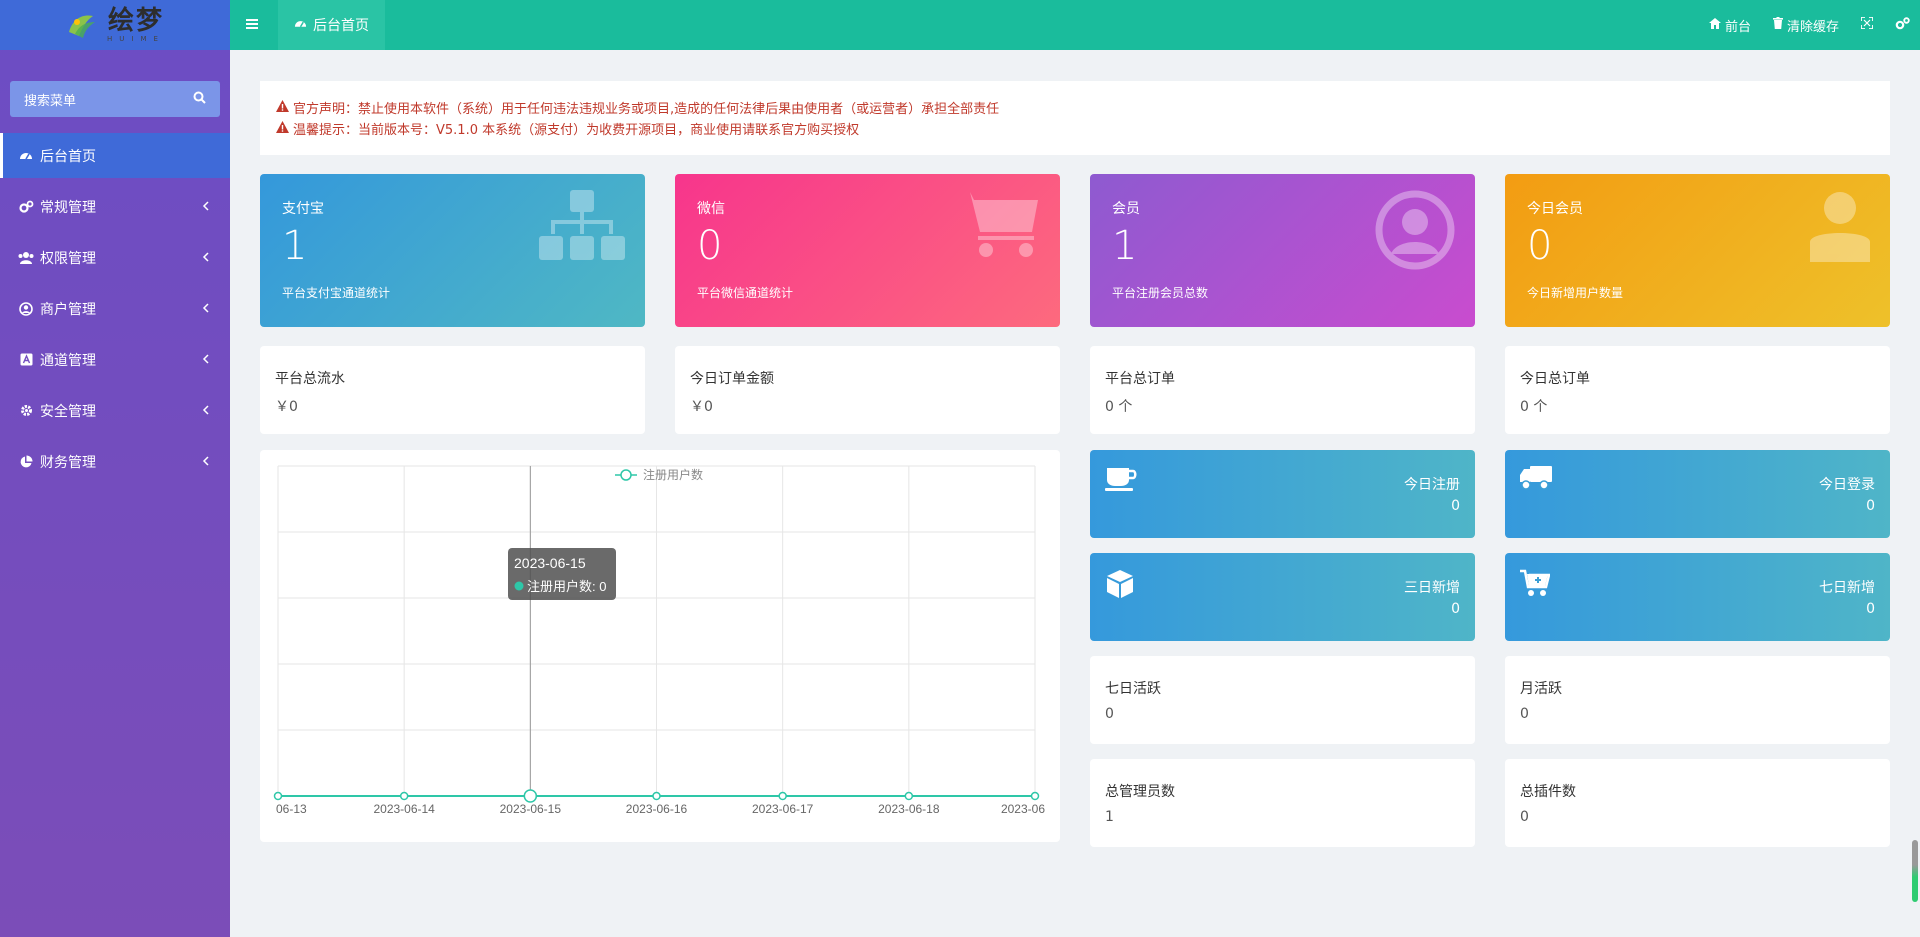  Describe the element at coordinates (1548, 792) in the screenshot. I see `box-title: 总插件数` at that location.